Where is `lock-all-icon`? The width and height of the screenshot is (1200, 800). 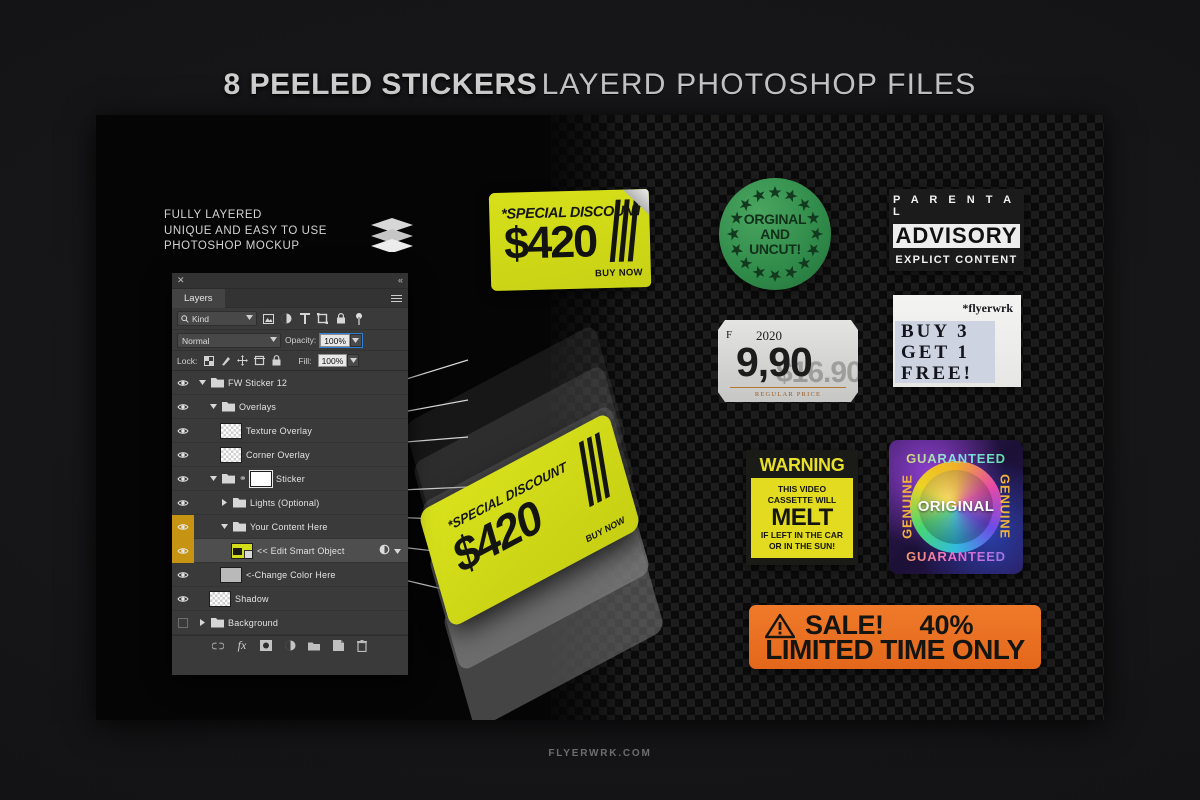
lock-all-icon is located at coordinates (276, 360).